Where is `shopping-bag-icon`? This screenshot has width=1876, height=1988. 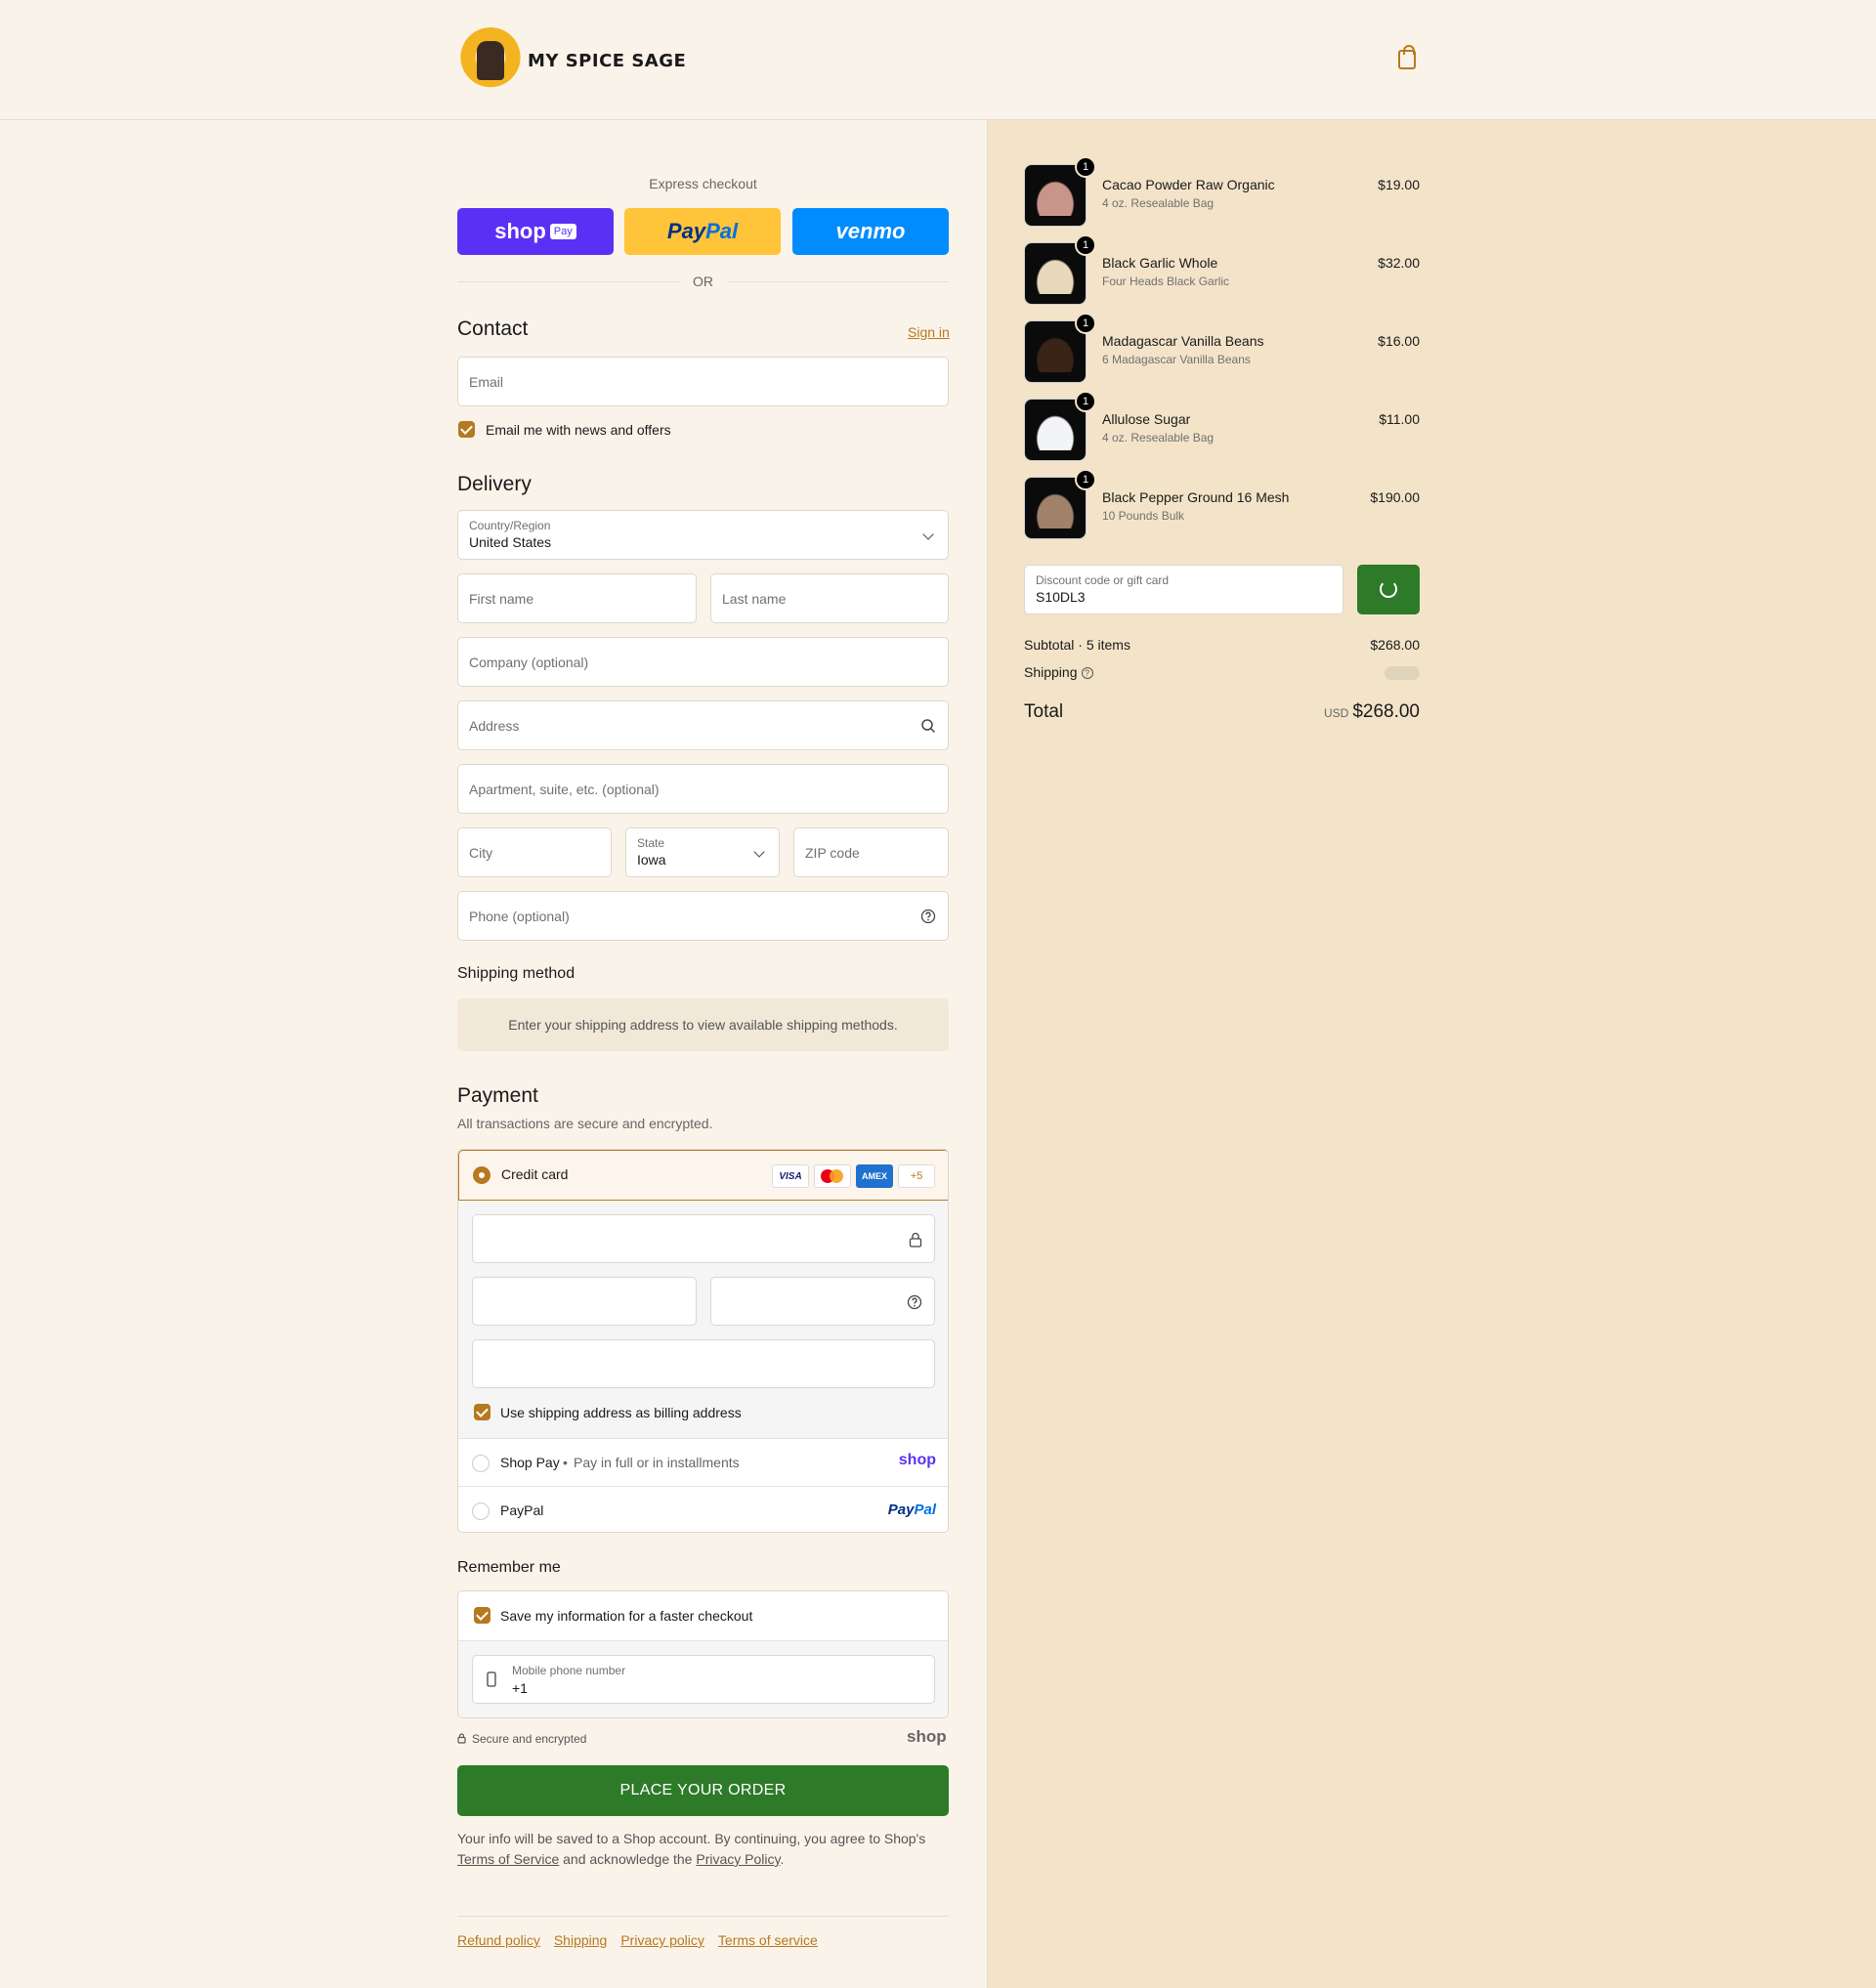 shopping-bag-icon is located at coordinates (1407, 57).